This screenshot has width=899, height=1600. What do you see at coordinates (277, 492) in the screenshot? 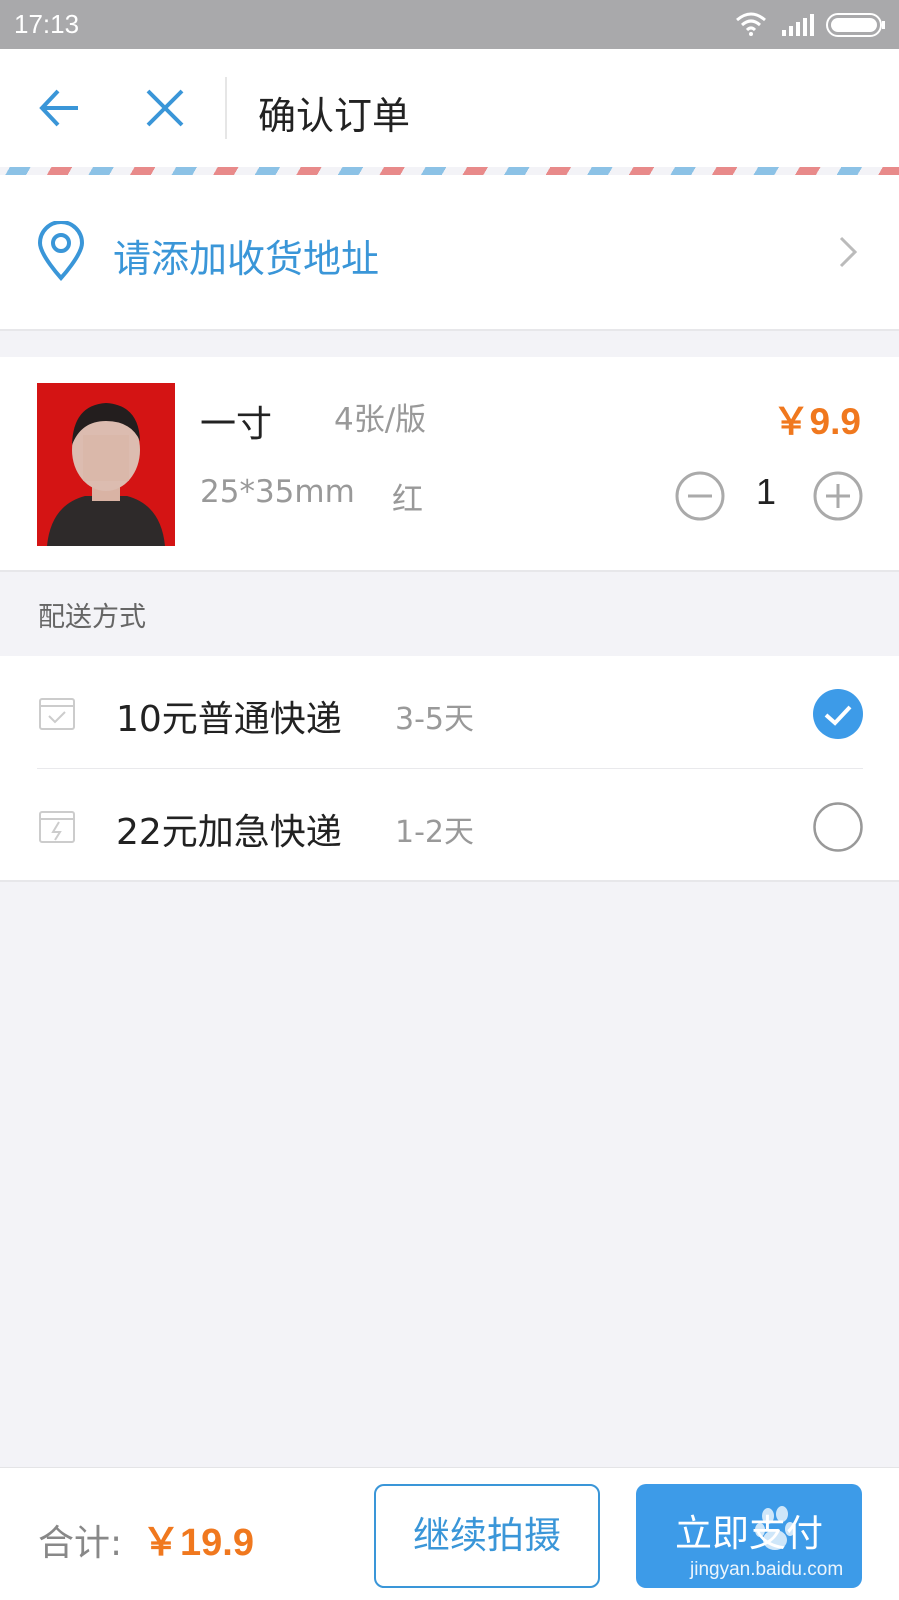
I see `product-size: 25*35mm` at bounding box center [277, 492].